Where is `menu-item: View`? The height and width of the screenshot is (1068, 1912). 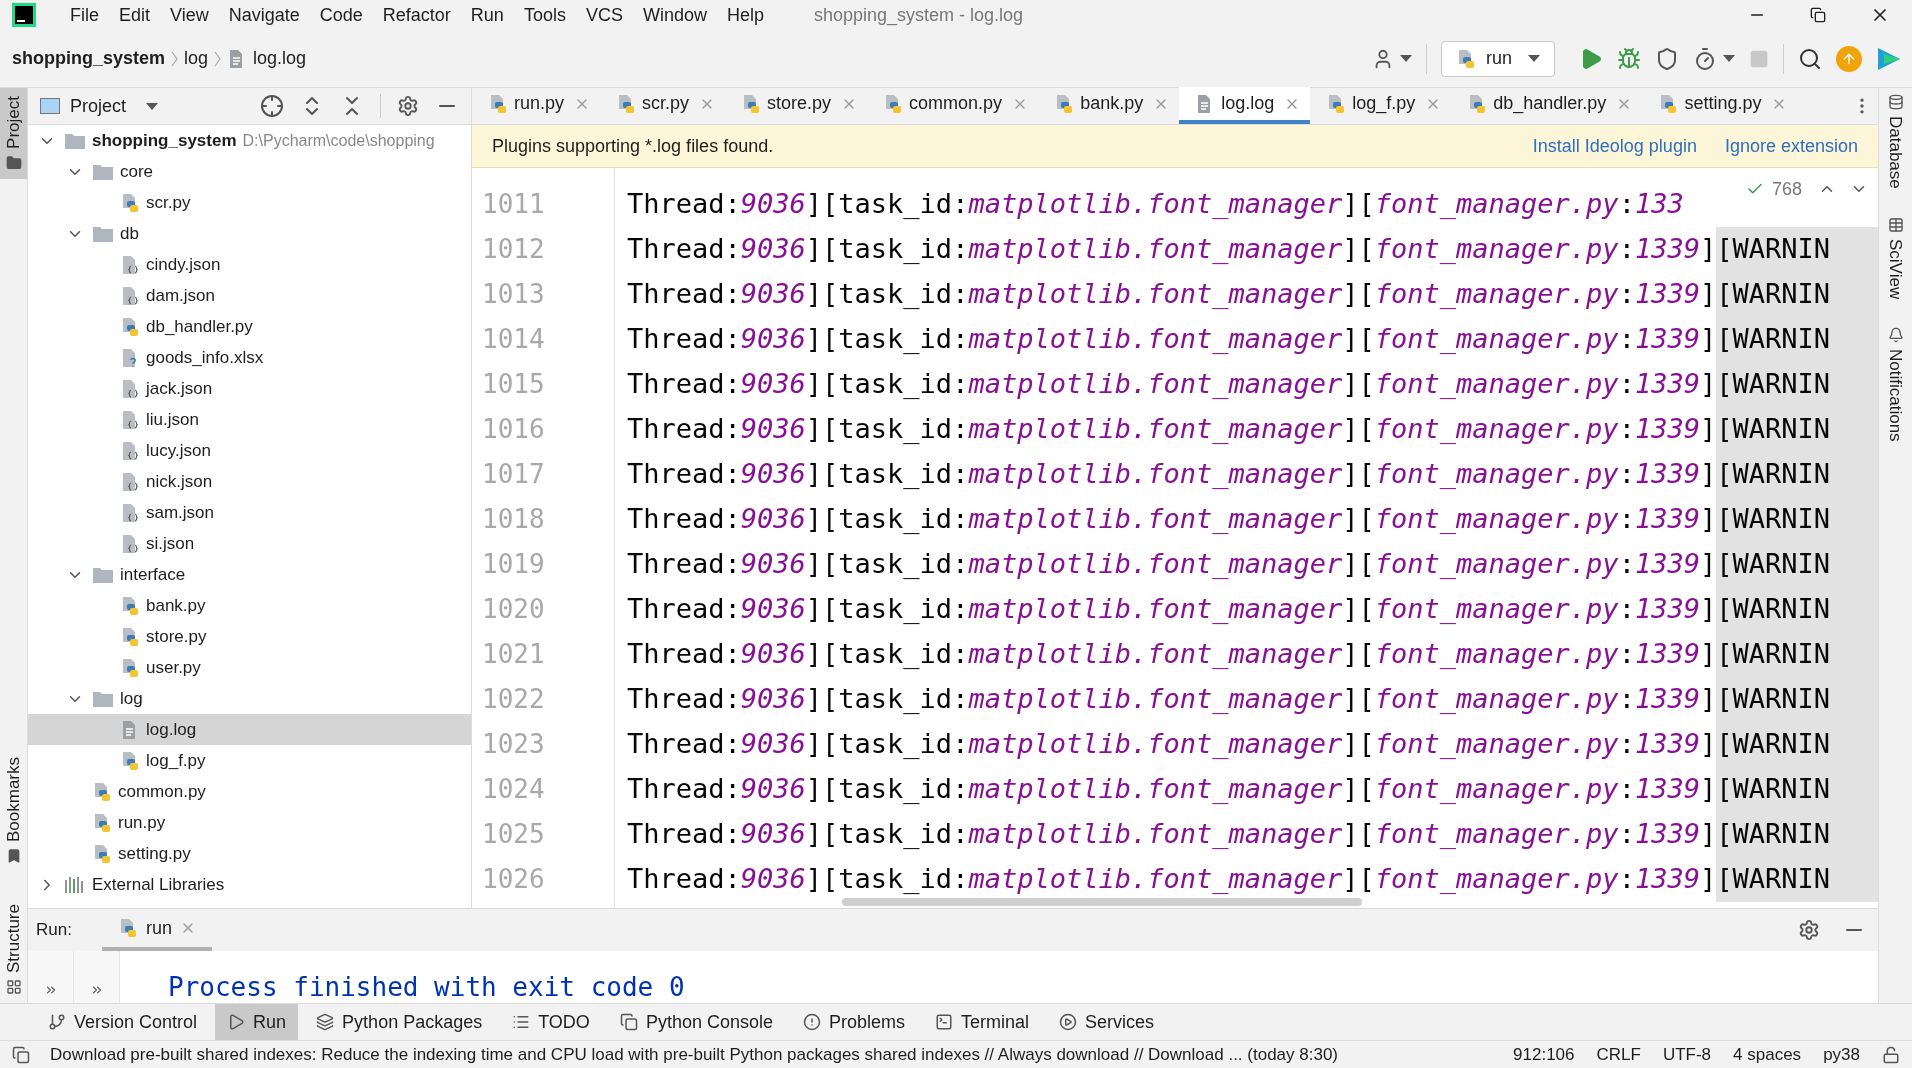 menu-item: View is located at coordinates (189, 15).